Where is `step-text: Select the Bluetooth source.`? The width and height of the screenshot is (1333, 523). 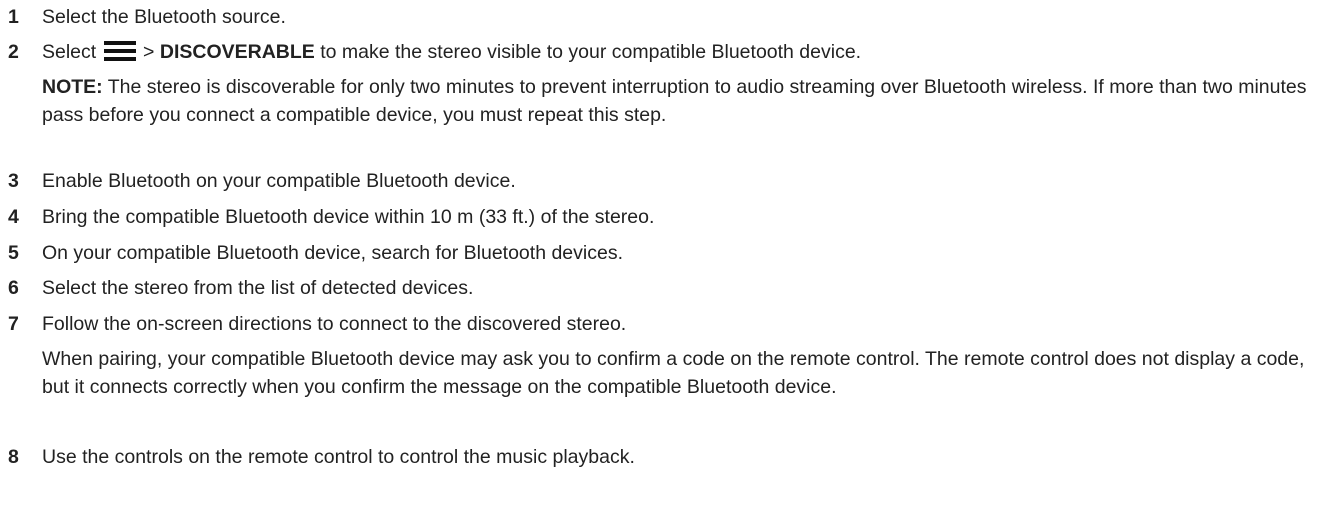 step-text: Select the Bluetooth source. is located at coordinates (164, 17).